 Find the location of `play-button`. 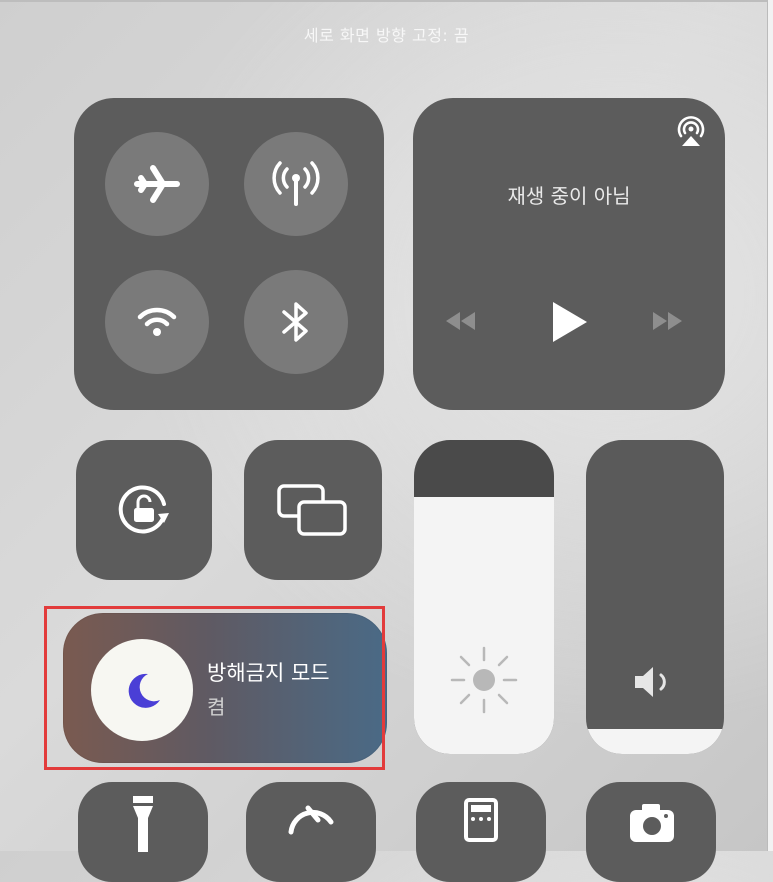

play-button is located at coordinates (569, 322).